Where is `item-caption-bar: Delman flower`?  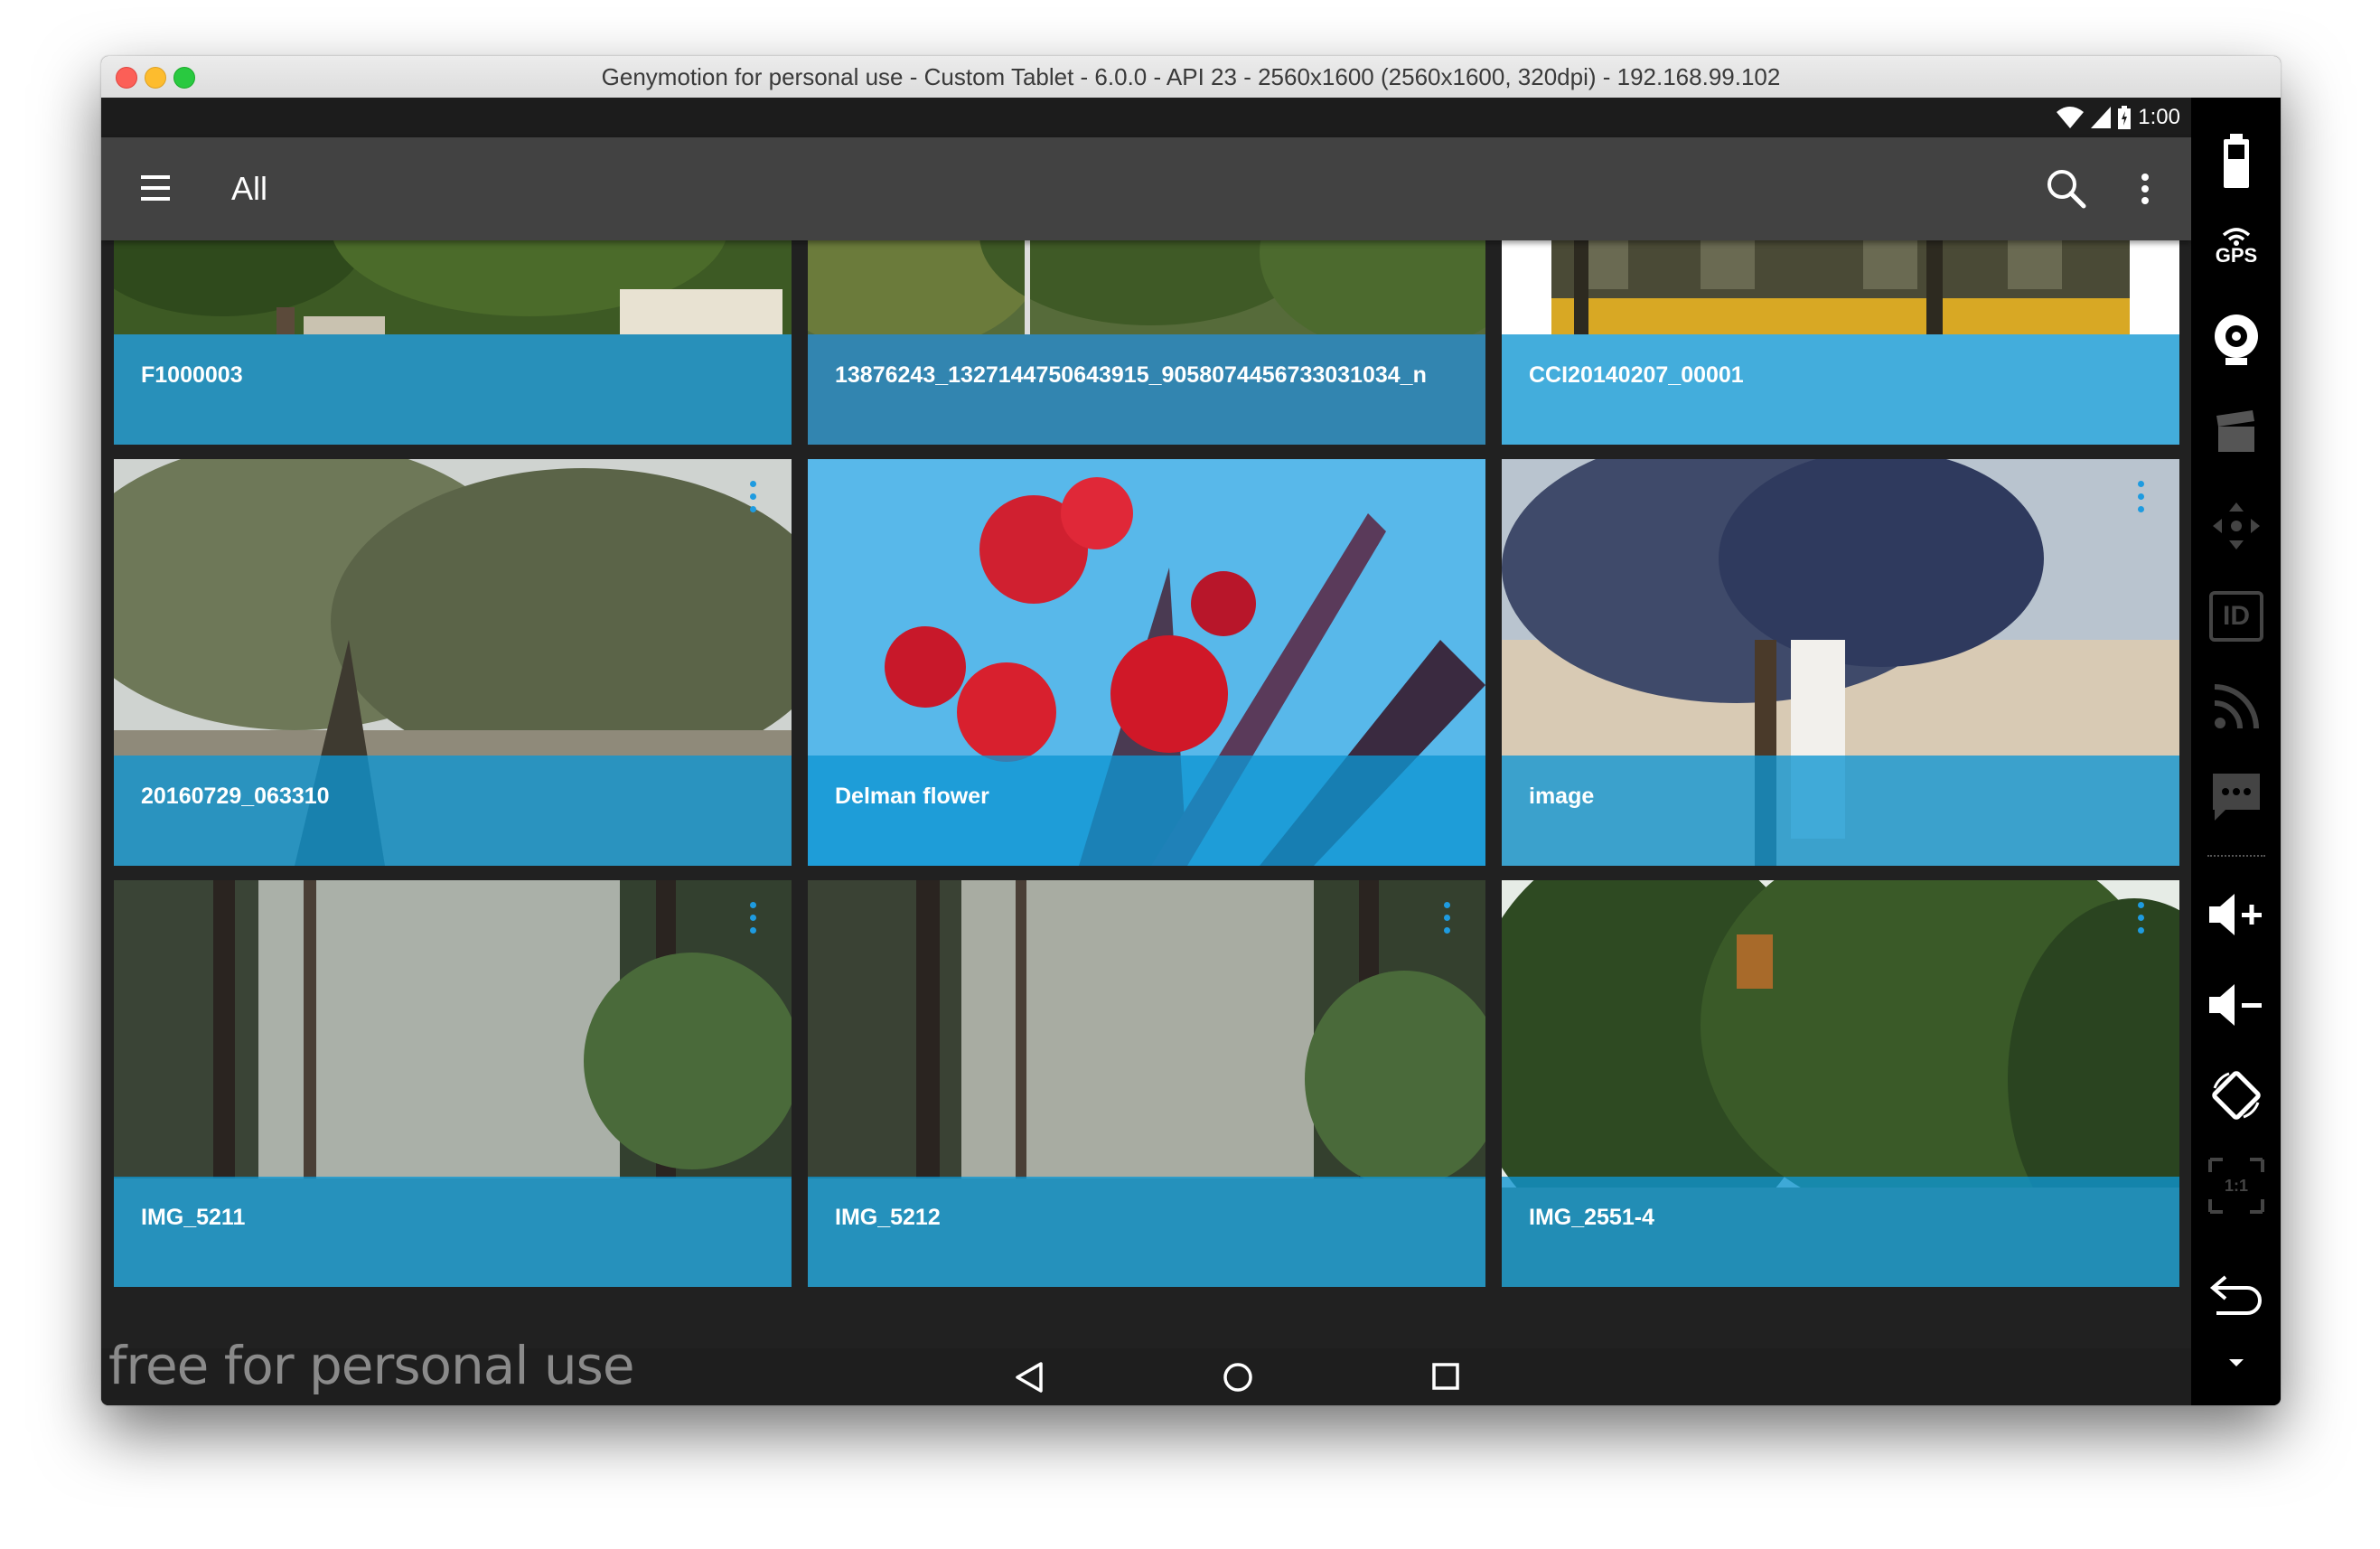
item-caption-bar: Delman flower is located at coordinates (1146, 811).